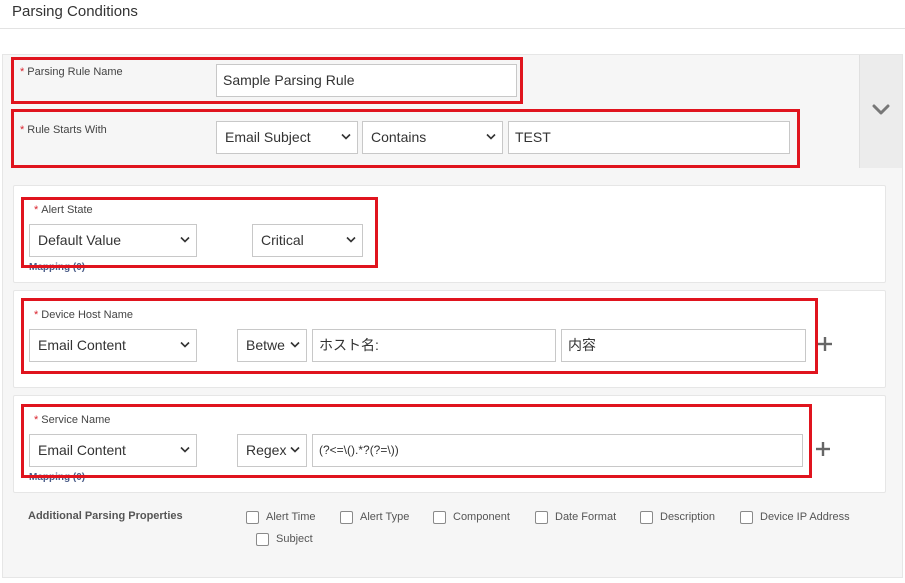  I want to click on alert-state-label: * Alert State, so click(63, 210).